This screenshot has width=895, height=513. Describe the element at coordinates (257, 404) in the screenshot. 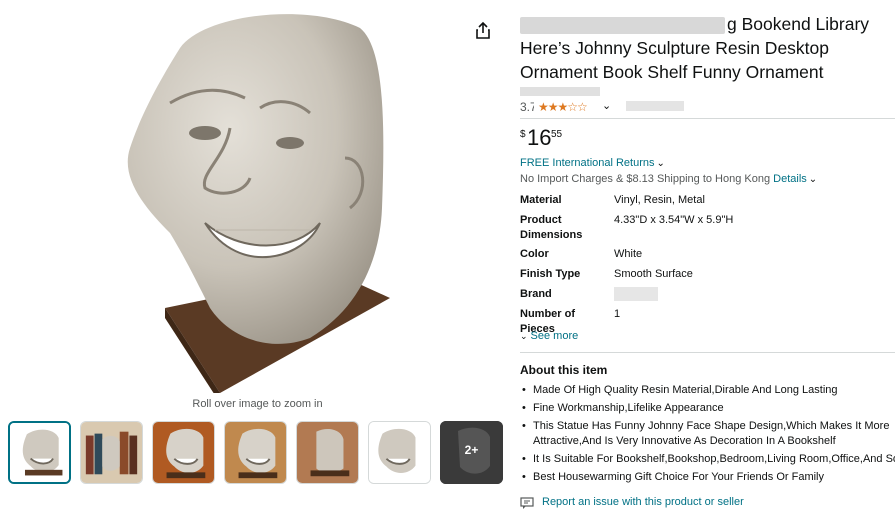

I see `zoom-hint: Roll over image to zoom in` at that location.